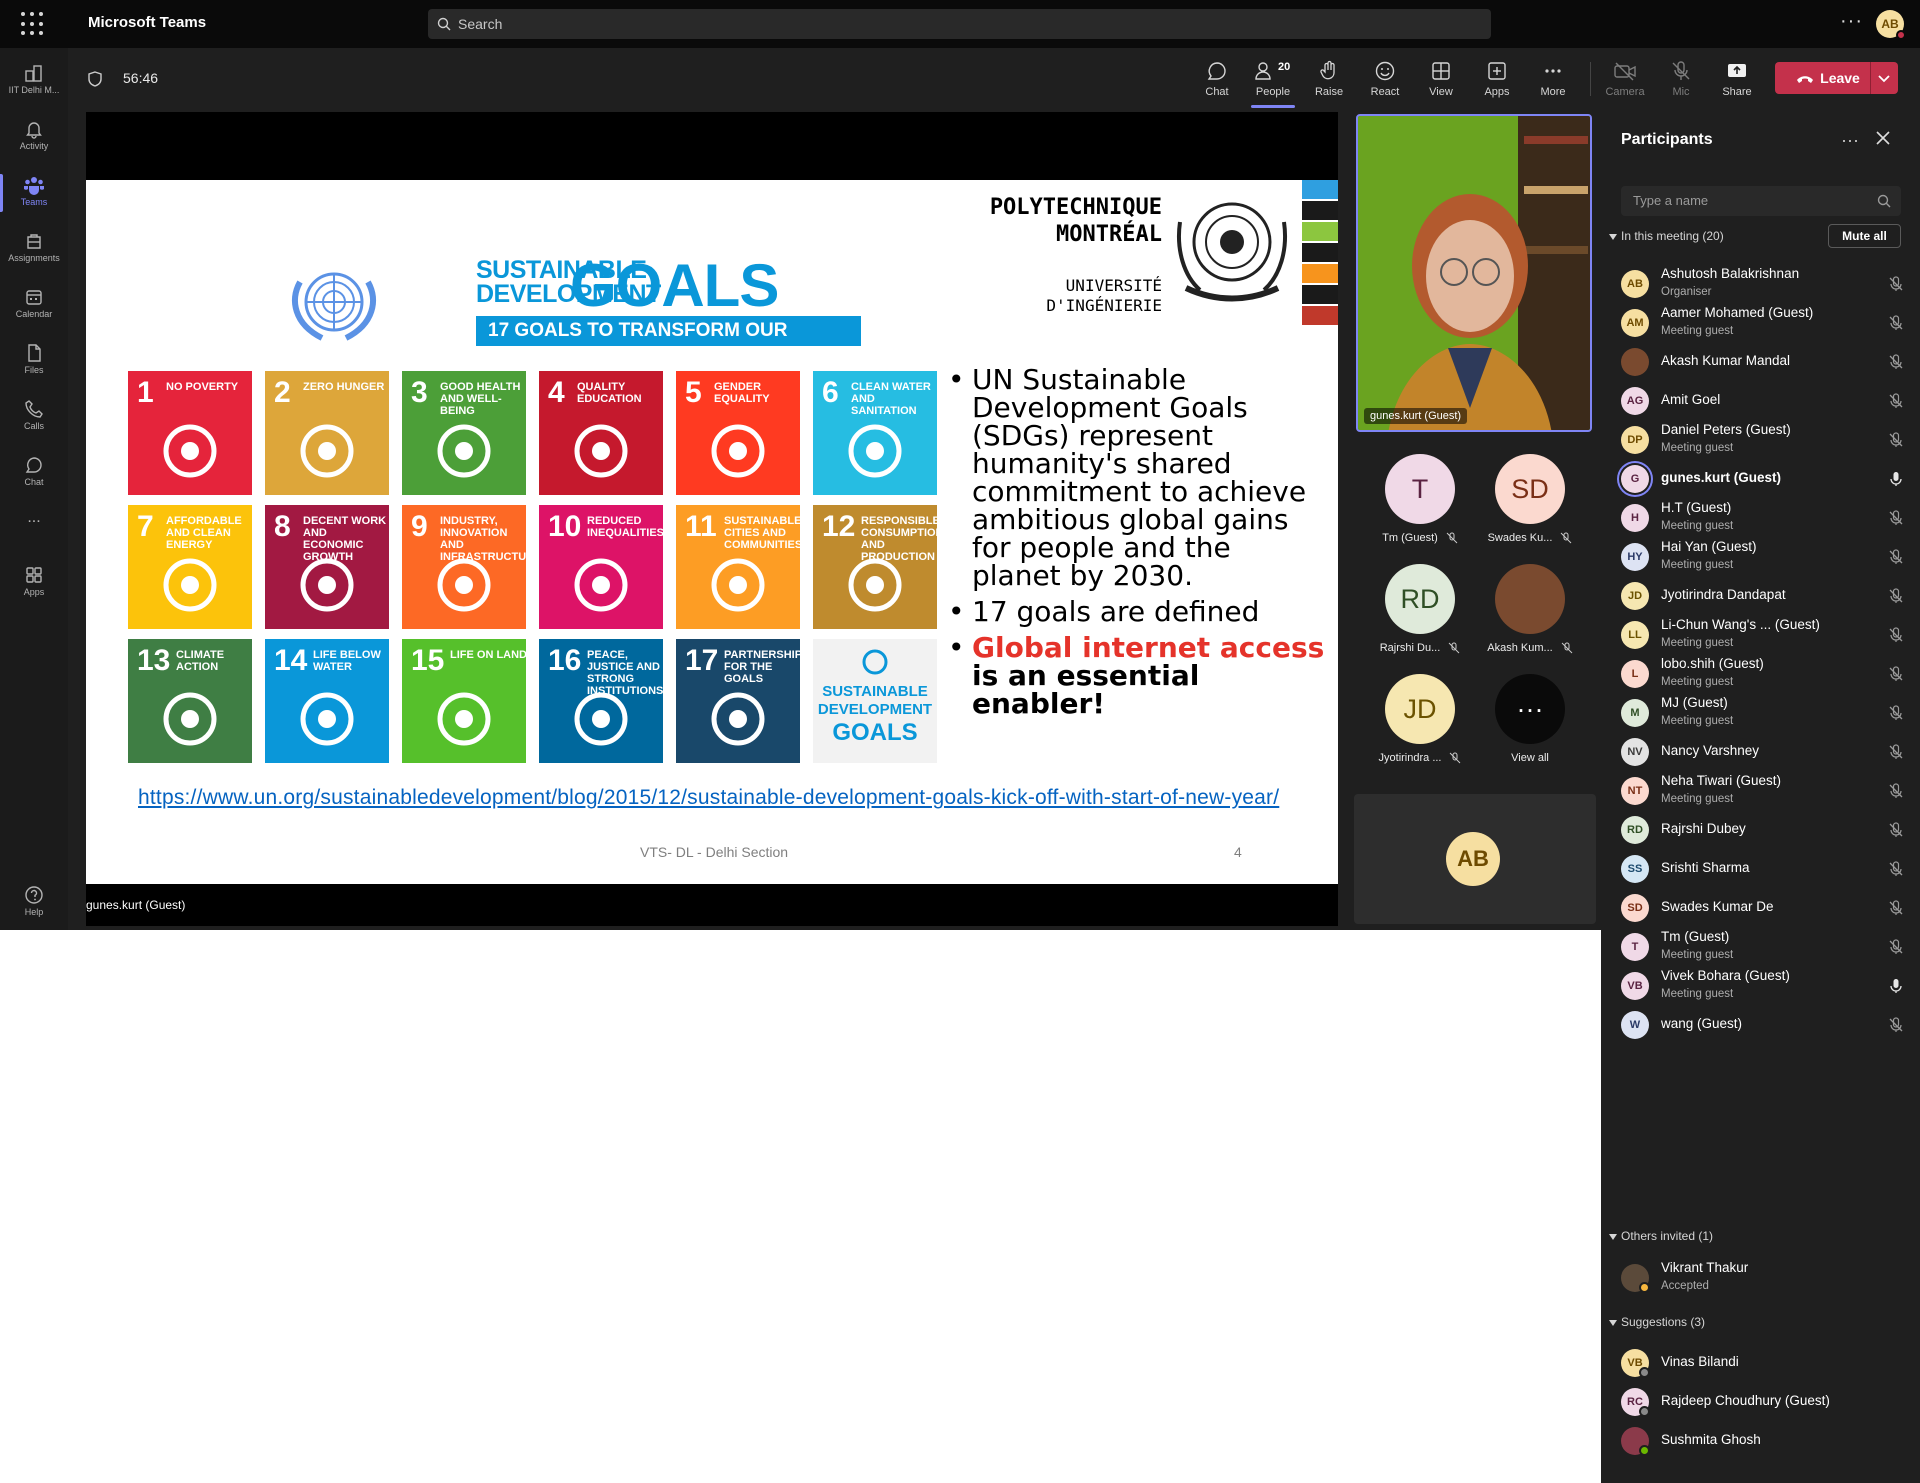 The image size is (1920, 1483). What do you see at coordinates (1625, 92) in the screenshot?
I see `camera-label: Camera` at bounding box center [1625, 92].